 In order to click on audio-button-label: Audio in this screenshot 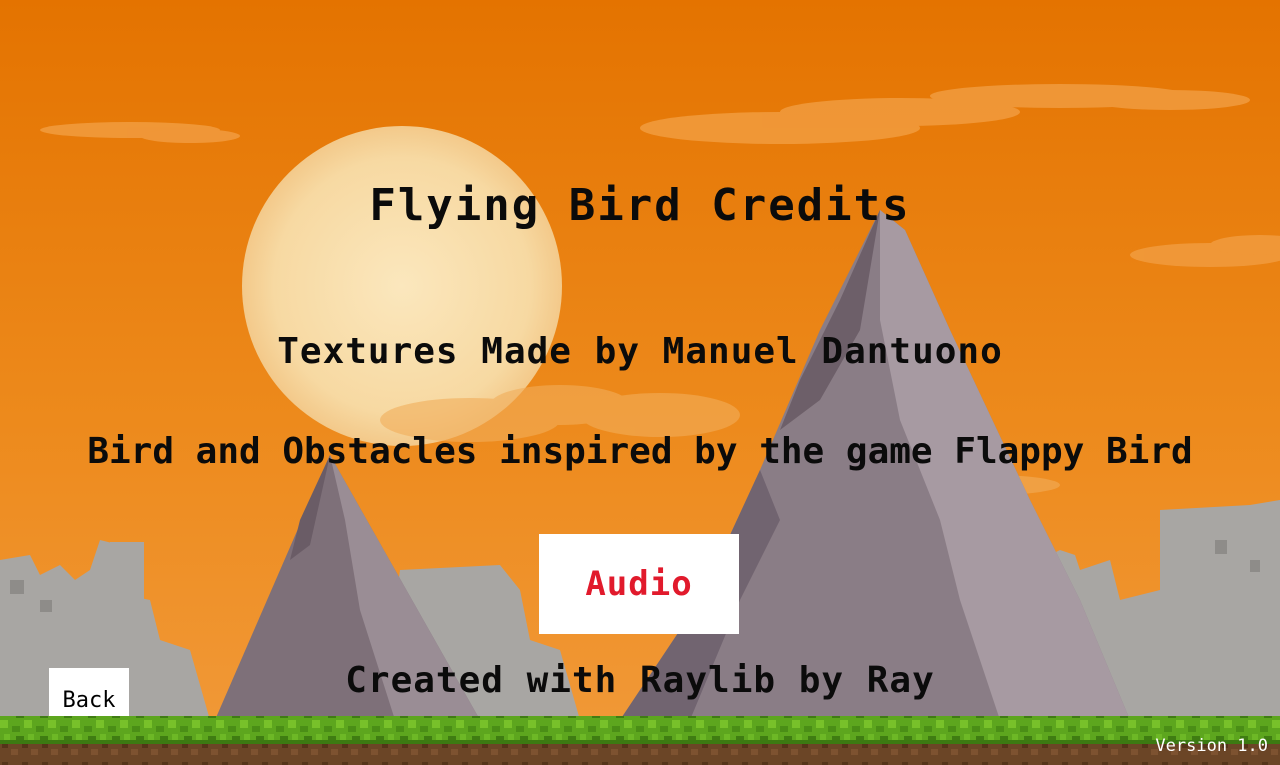, I will do `click(639, 584)`.